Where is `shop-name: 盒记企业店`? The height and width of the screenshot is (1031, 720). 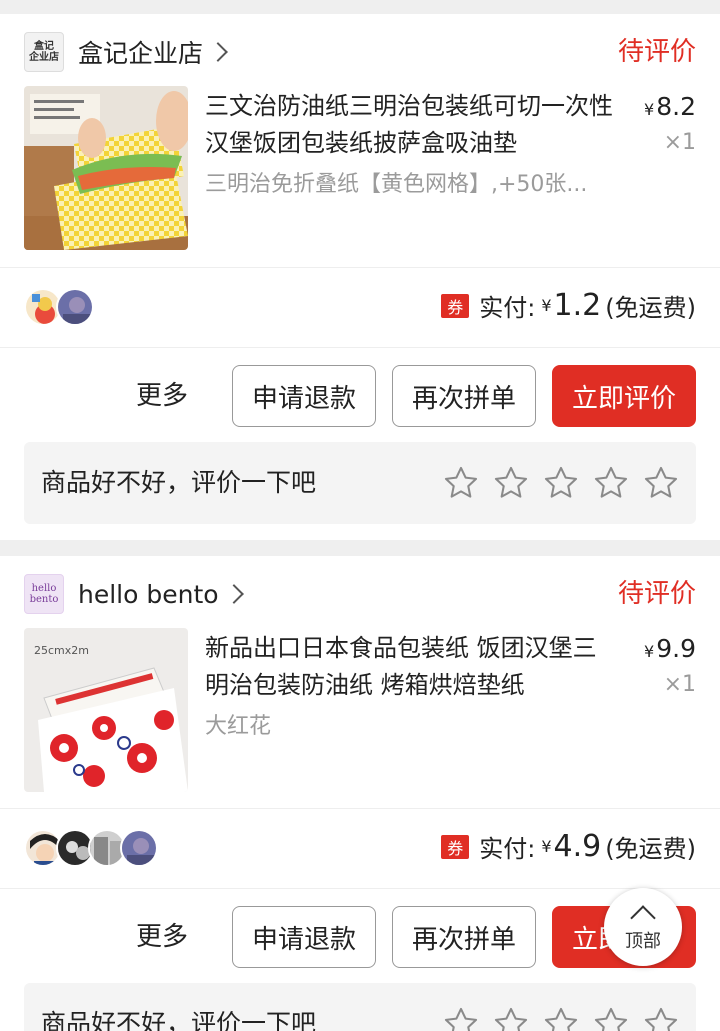 shop-name: 盒记企业店 is located at coordinates (140, 52).